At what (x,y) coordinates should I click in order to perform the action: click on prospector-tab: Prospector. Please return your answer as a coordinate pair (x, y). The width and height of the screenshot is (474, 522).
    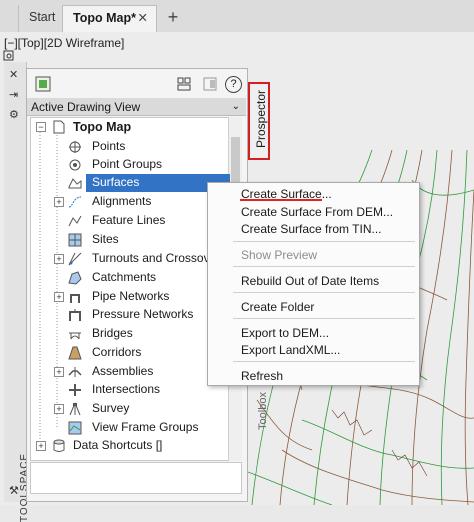
    Looking at the image, I should click on (259, 121).